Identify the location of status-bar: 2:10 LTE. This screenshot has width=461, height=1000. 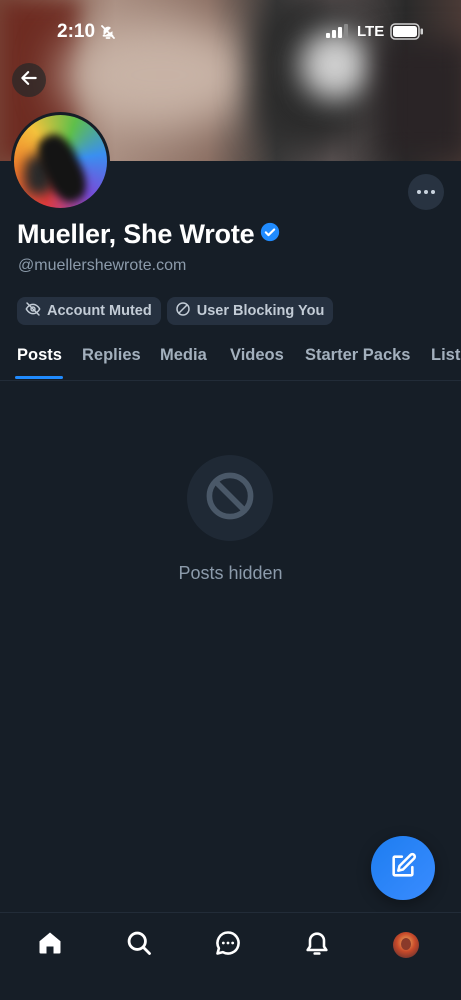
(230, 31).